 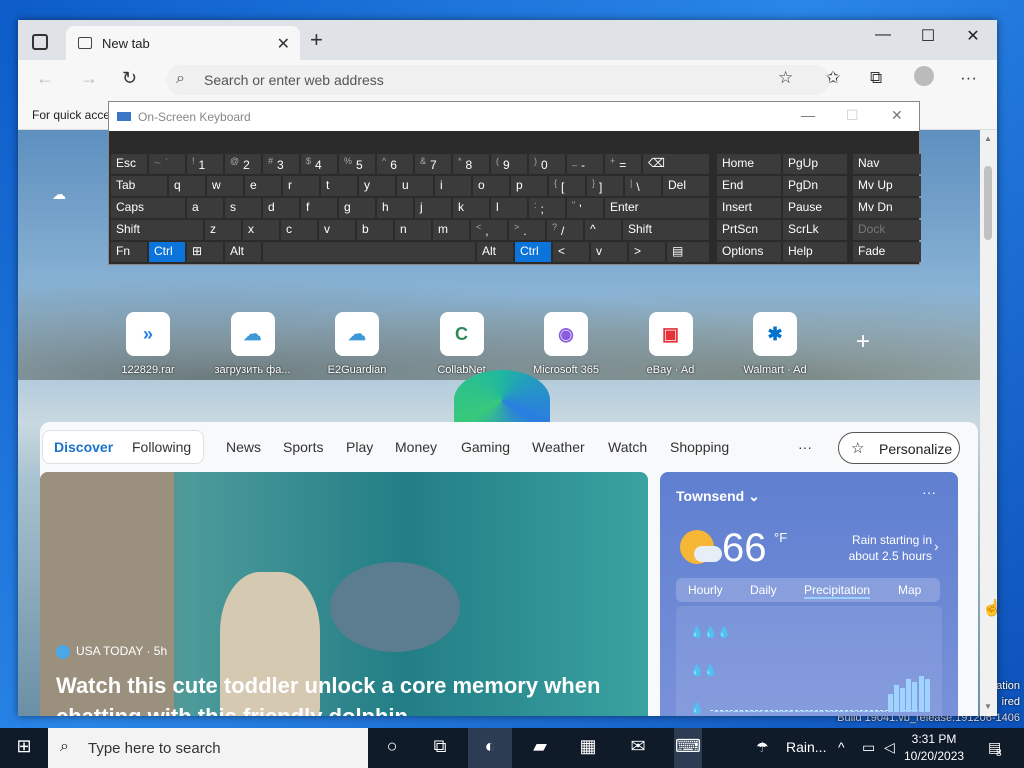 I want to click on key-u: u, so click(x=415, y=186).